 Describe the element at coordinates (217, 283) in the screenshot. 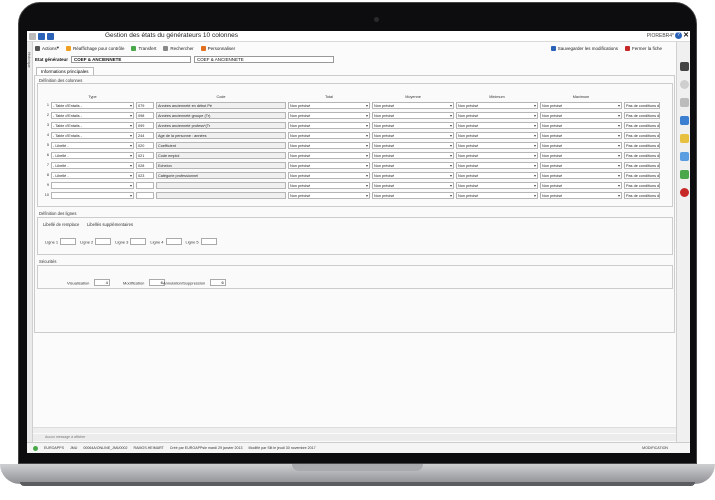

I see `annul-input: 6` at that location.